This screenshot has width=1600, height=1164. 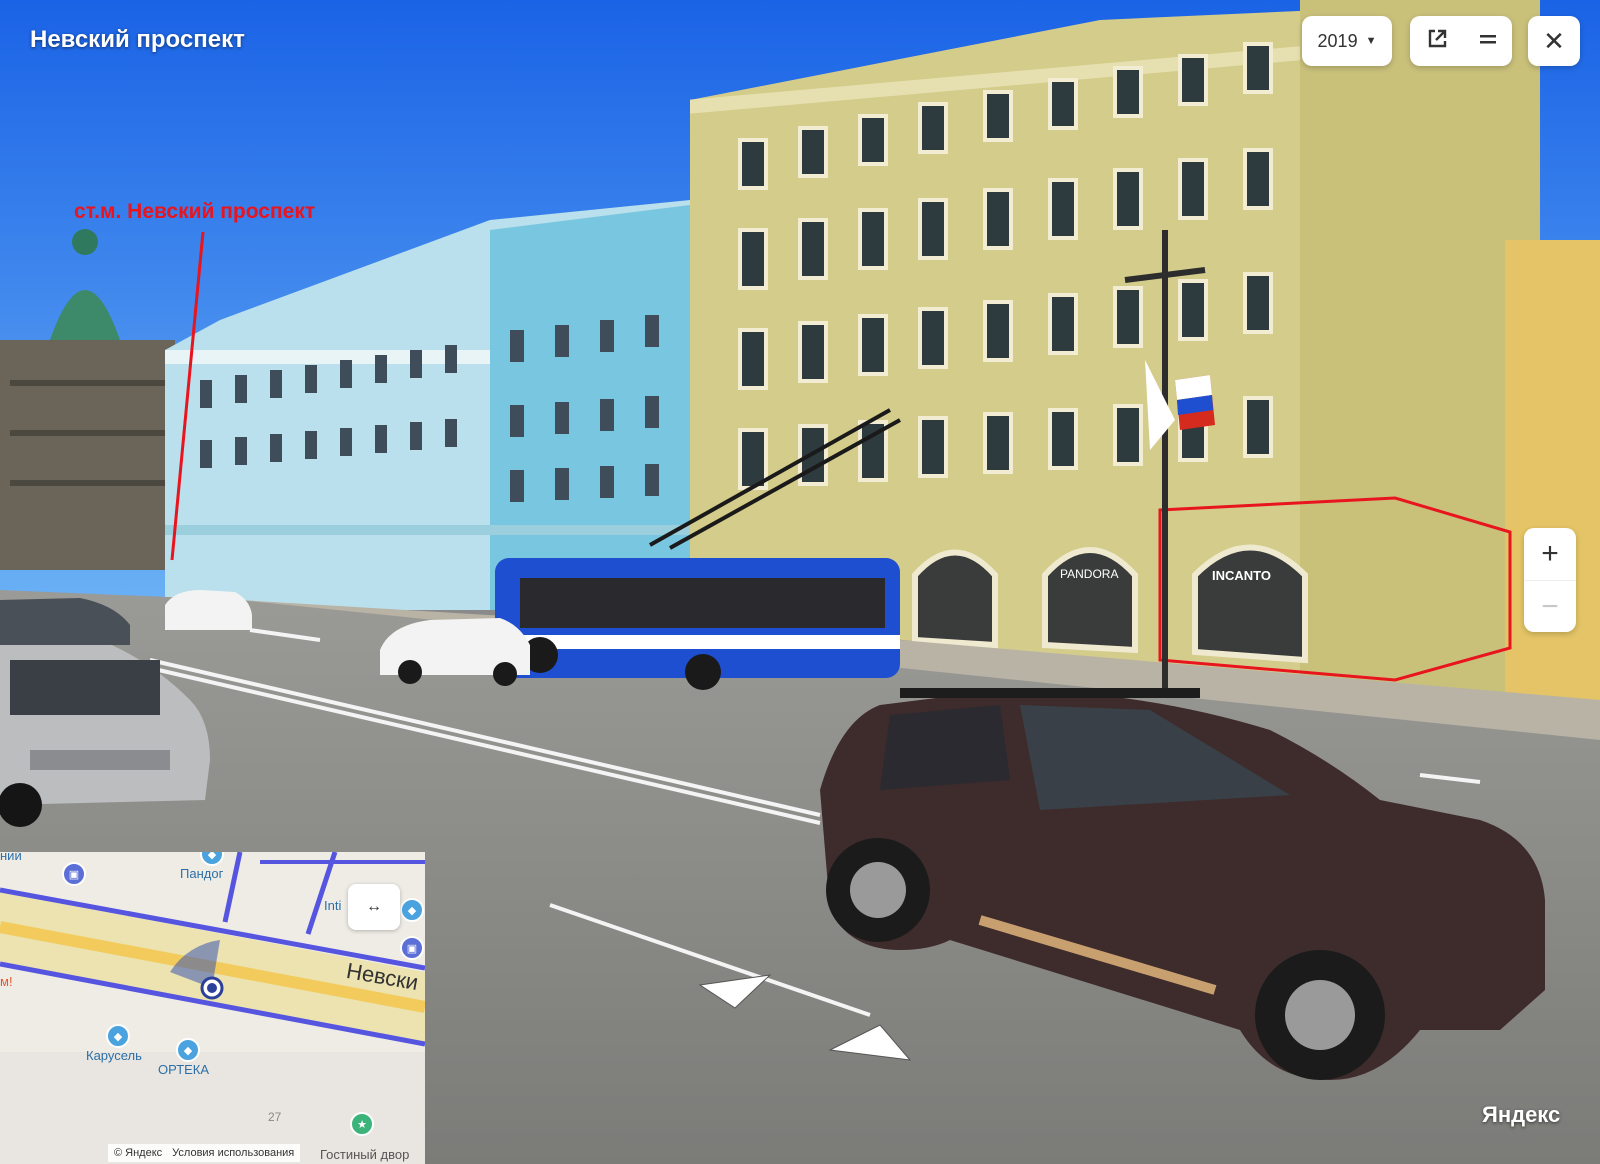 What do you see at coordinates (138, 1153) in the screenshot?
I see `copyright-text: © Яндекс` at bounding box center [138, 1153].